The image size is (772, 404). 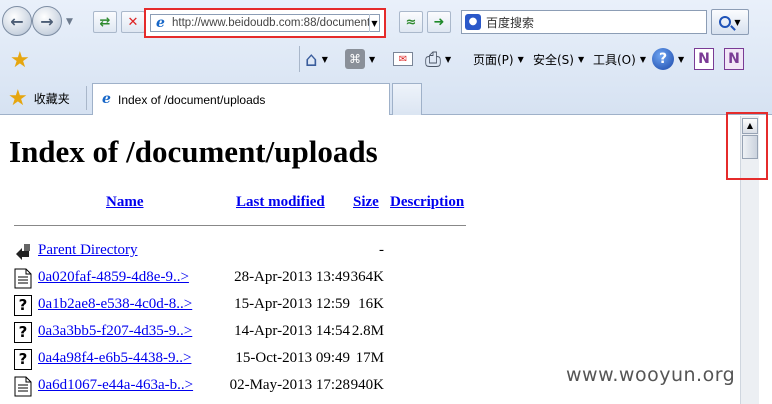 What do you see at coordinates (433, 59) in the screenshot?
I see `printer-icon: ⎙` at bounding box center [433, 59].